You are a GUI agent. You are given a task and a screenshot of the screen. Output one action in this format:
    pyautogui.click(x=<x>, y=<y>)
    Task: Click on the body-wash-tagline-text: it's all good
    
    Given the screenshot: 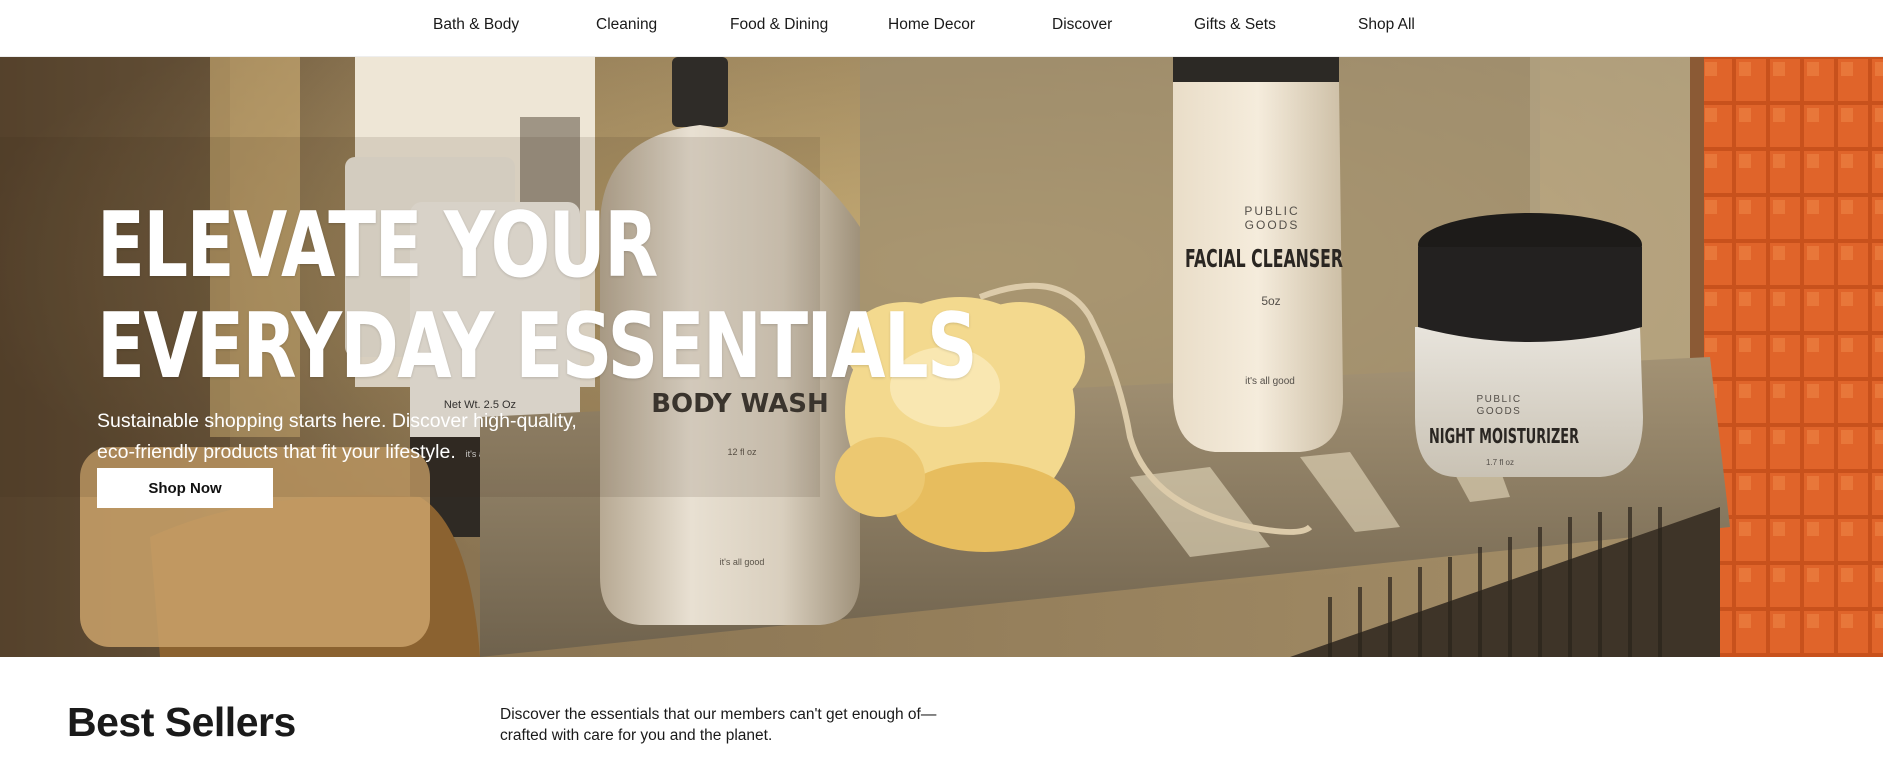 What is the action you would take?
    pyautogui.click(x=742, y=562)
    